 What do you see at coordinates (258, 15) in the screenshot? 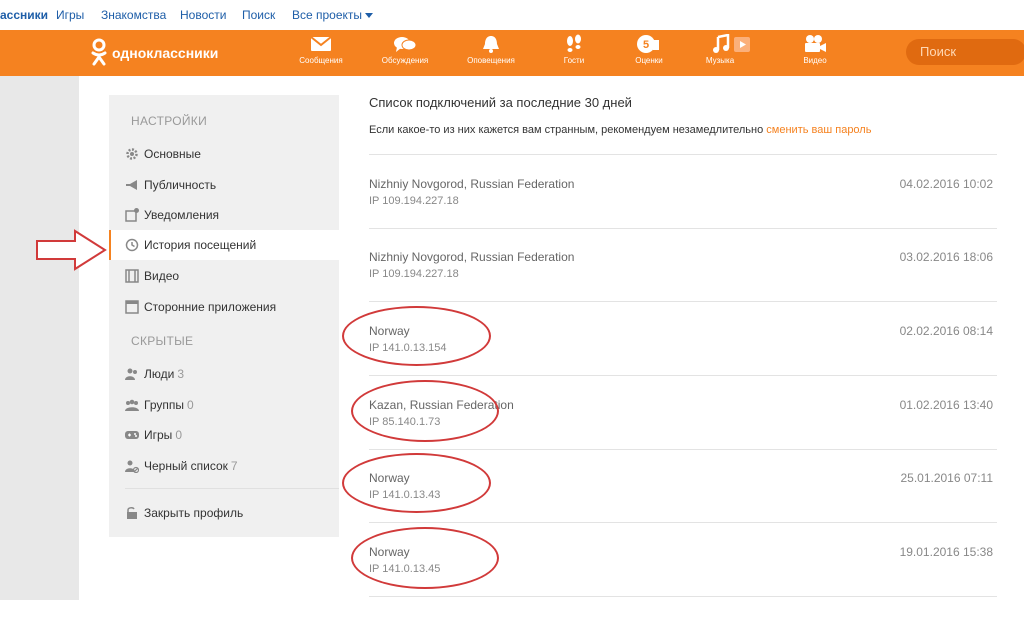
I see `search-link: Поиск` at bounding box center [258, 15].